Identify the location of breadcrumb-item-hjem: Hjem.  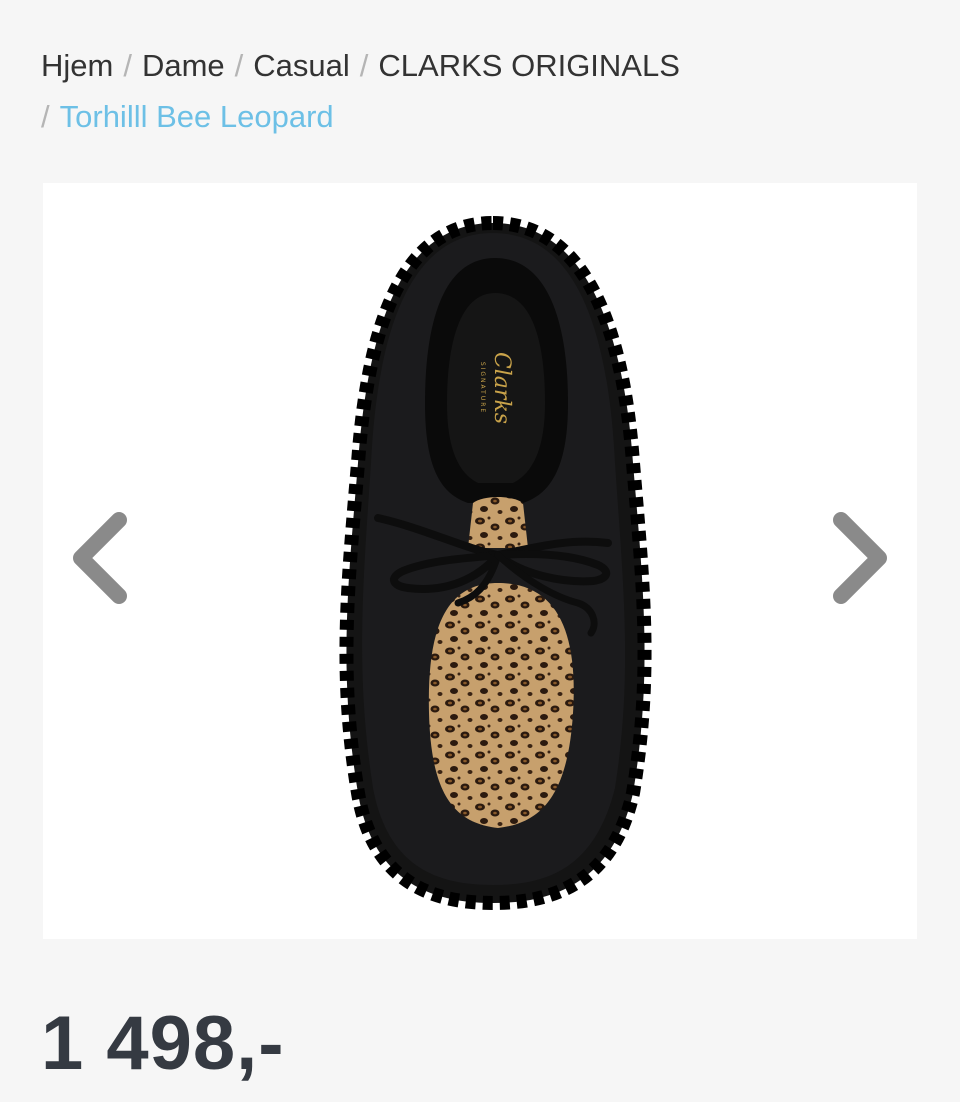
(77, 65).